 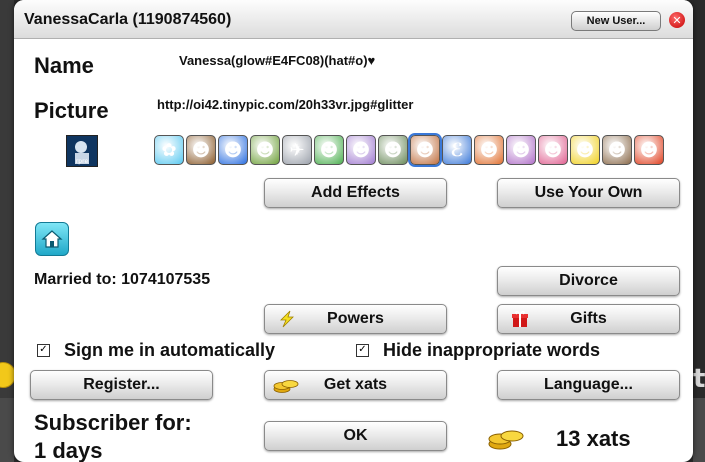 What do you see at coordinates (585, 150) in the screenshot?
I see `avatar-tweety-icon: ☻` at bounding box center [585, 150].